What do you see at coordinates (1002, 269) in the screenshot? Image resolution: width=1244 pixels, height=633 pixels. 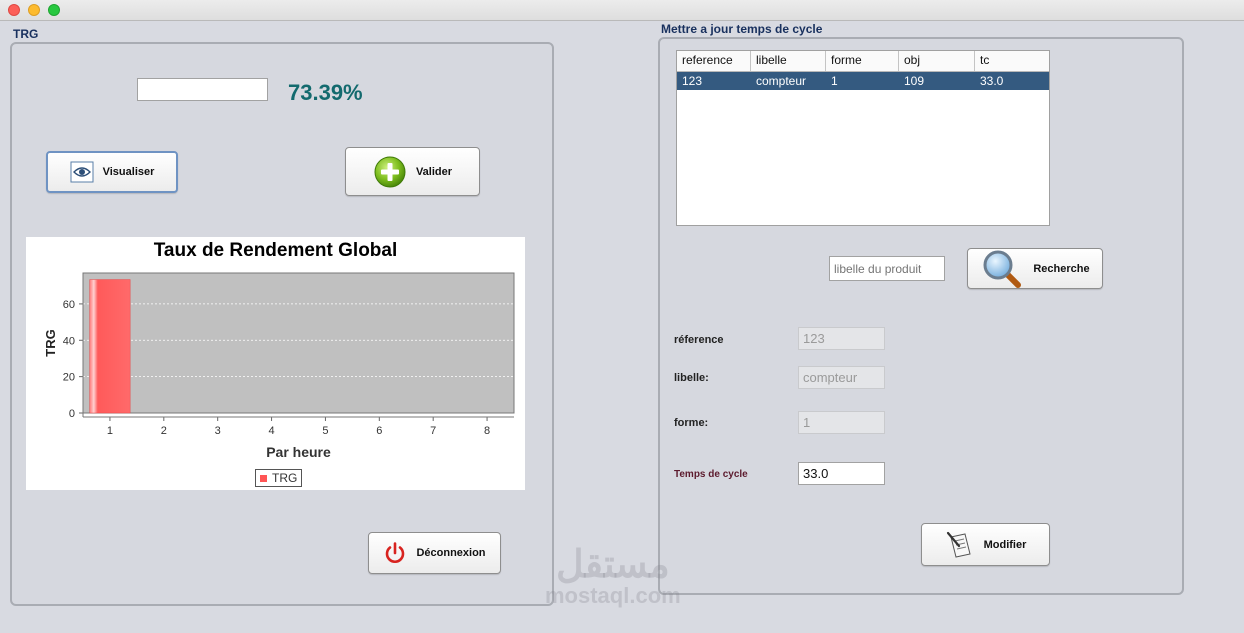 I see `magnifier-icon` at bounding box center [1002, 269].